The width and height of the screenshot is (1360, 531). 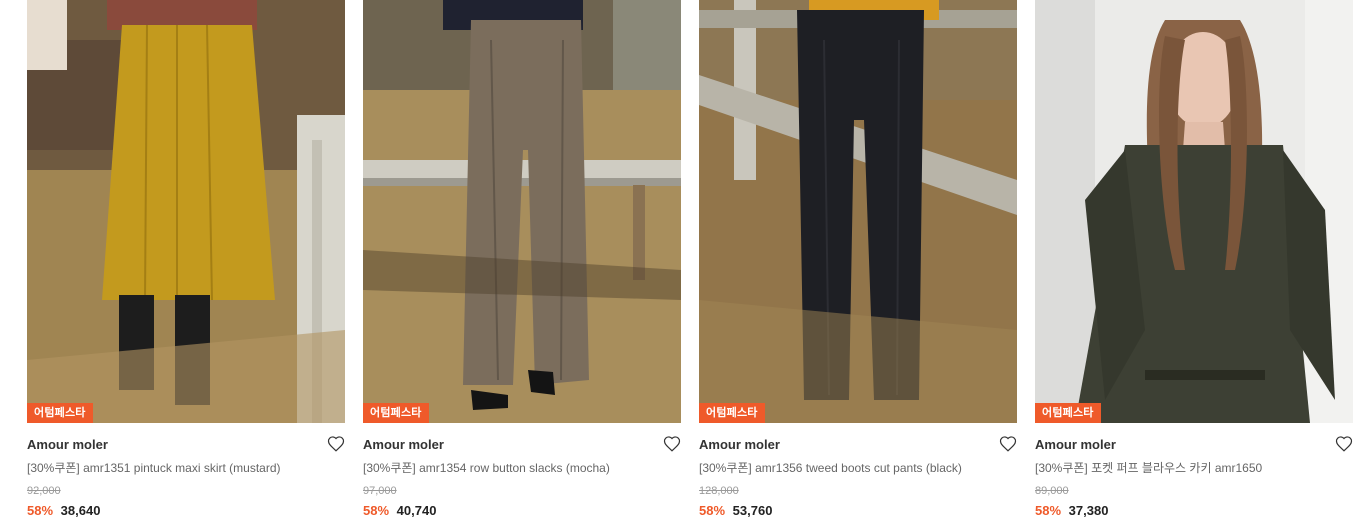 I want to click on price-row: 58% 53,760, so click(x=858, y=510).